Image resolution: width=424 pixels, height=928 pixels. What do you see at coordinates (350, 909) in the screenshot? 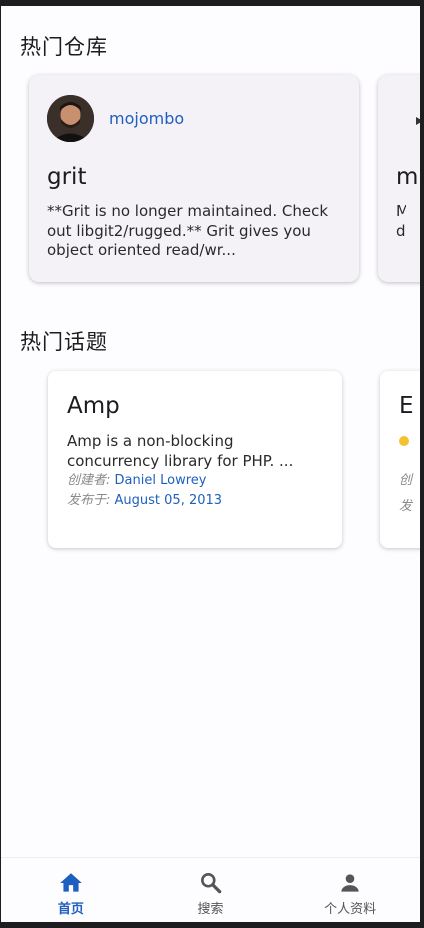
I see `nav-label-profile: 个人资料` at bounding box center [350, 909].